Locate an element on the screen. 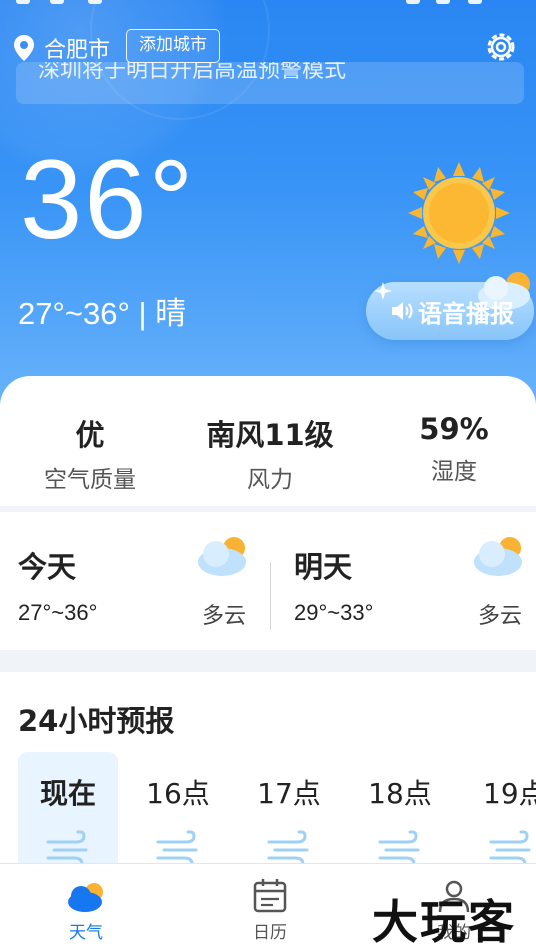 This screenshot has width=536, height=947. voice-broadcast-label: 语音播报 is located at coordinates (466, 314).